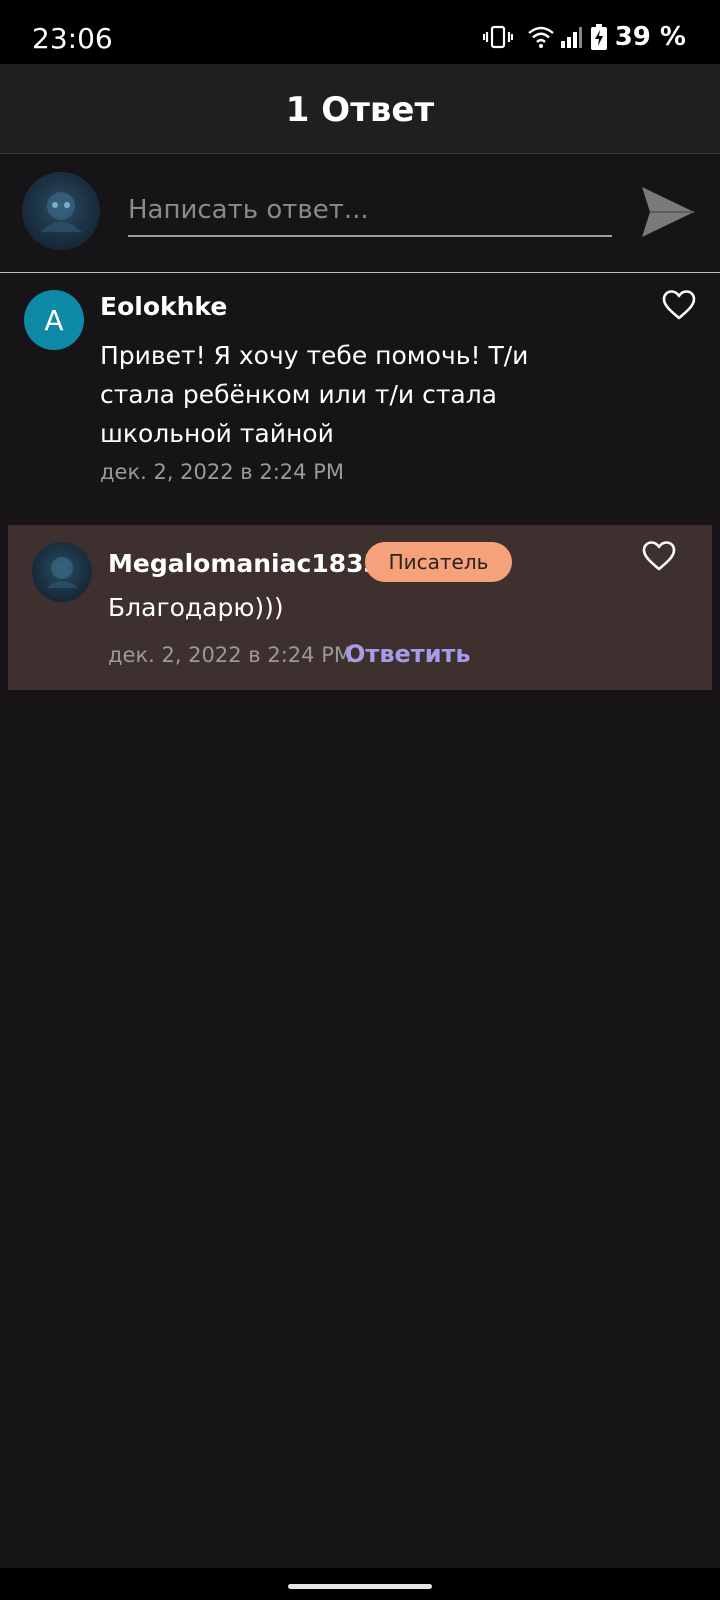 This screenshot has height=1600, width=720. What do you see at coordinates (668, 214) in the screenshot?
I see `send-icon` at bounding box center [668, 214].